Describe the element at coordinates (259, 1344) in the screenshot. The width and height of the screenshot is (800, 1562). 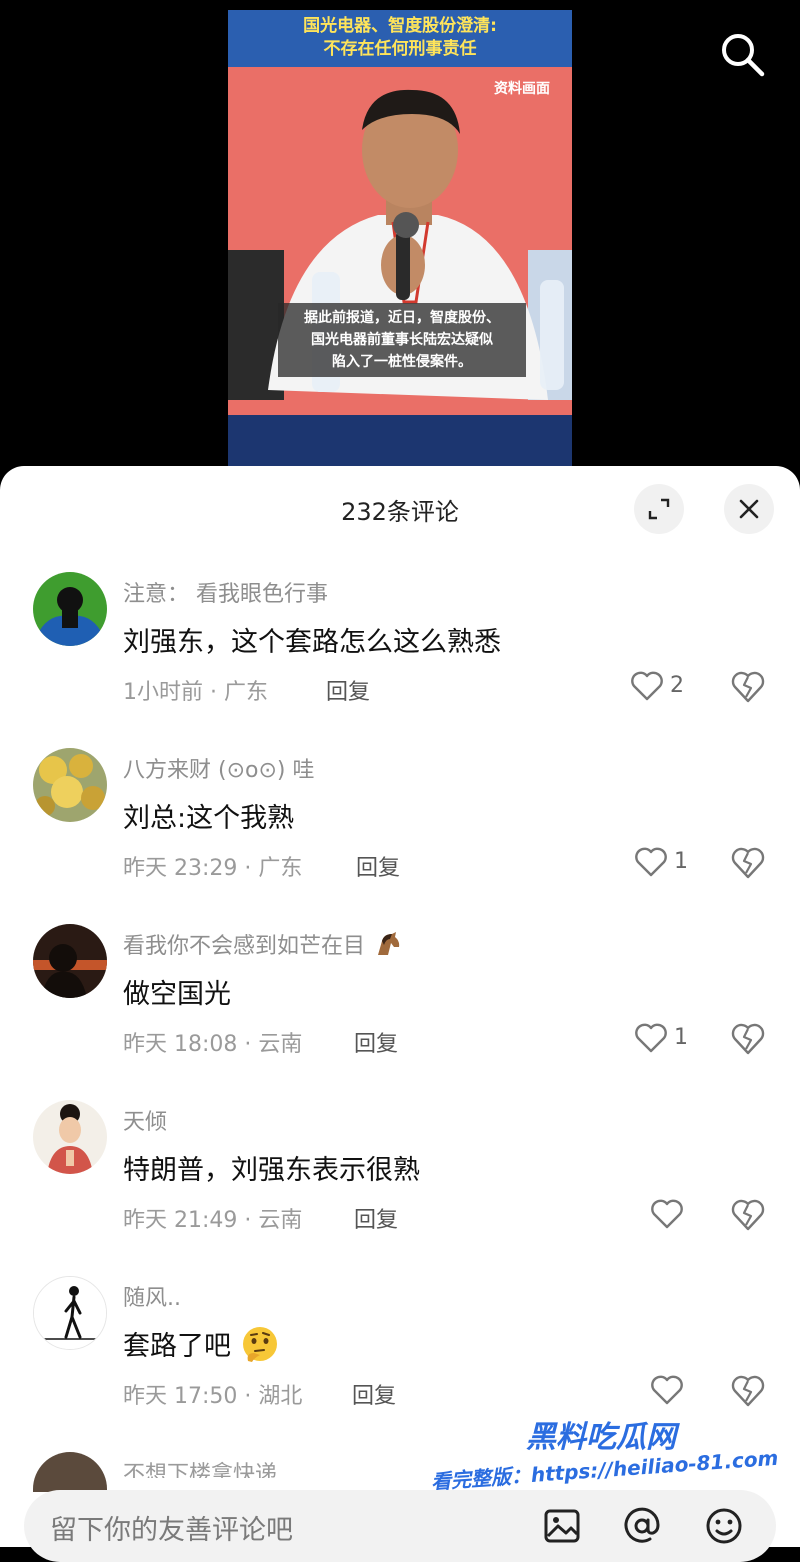
I see `thinking-face-emoji-icon` at that location.